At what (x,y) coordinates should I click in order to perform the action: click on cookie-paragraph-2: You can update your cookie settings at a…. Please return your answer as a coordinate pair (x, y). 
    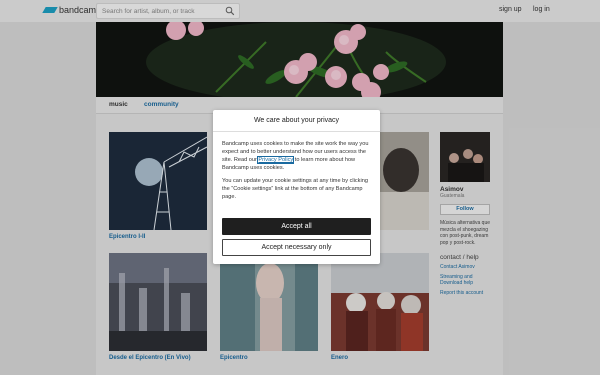
    Looking at the image, I should click on (295, 189).